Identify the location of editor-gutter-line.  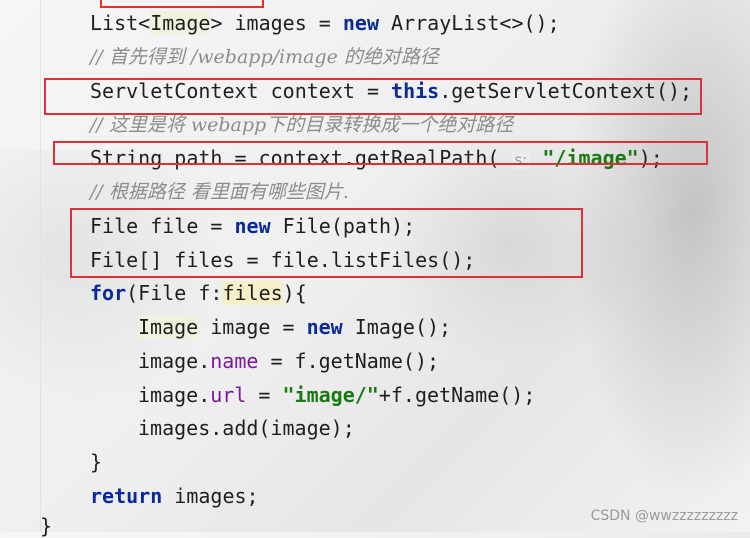
(40, 266).